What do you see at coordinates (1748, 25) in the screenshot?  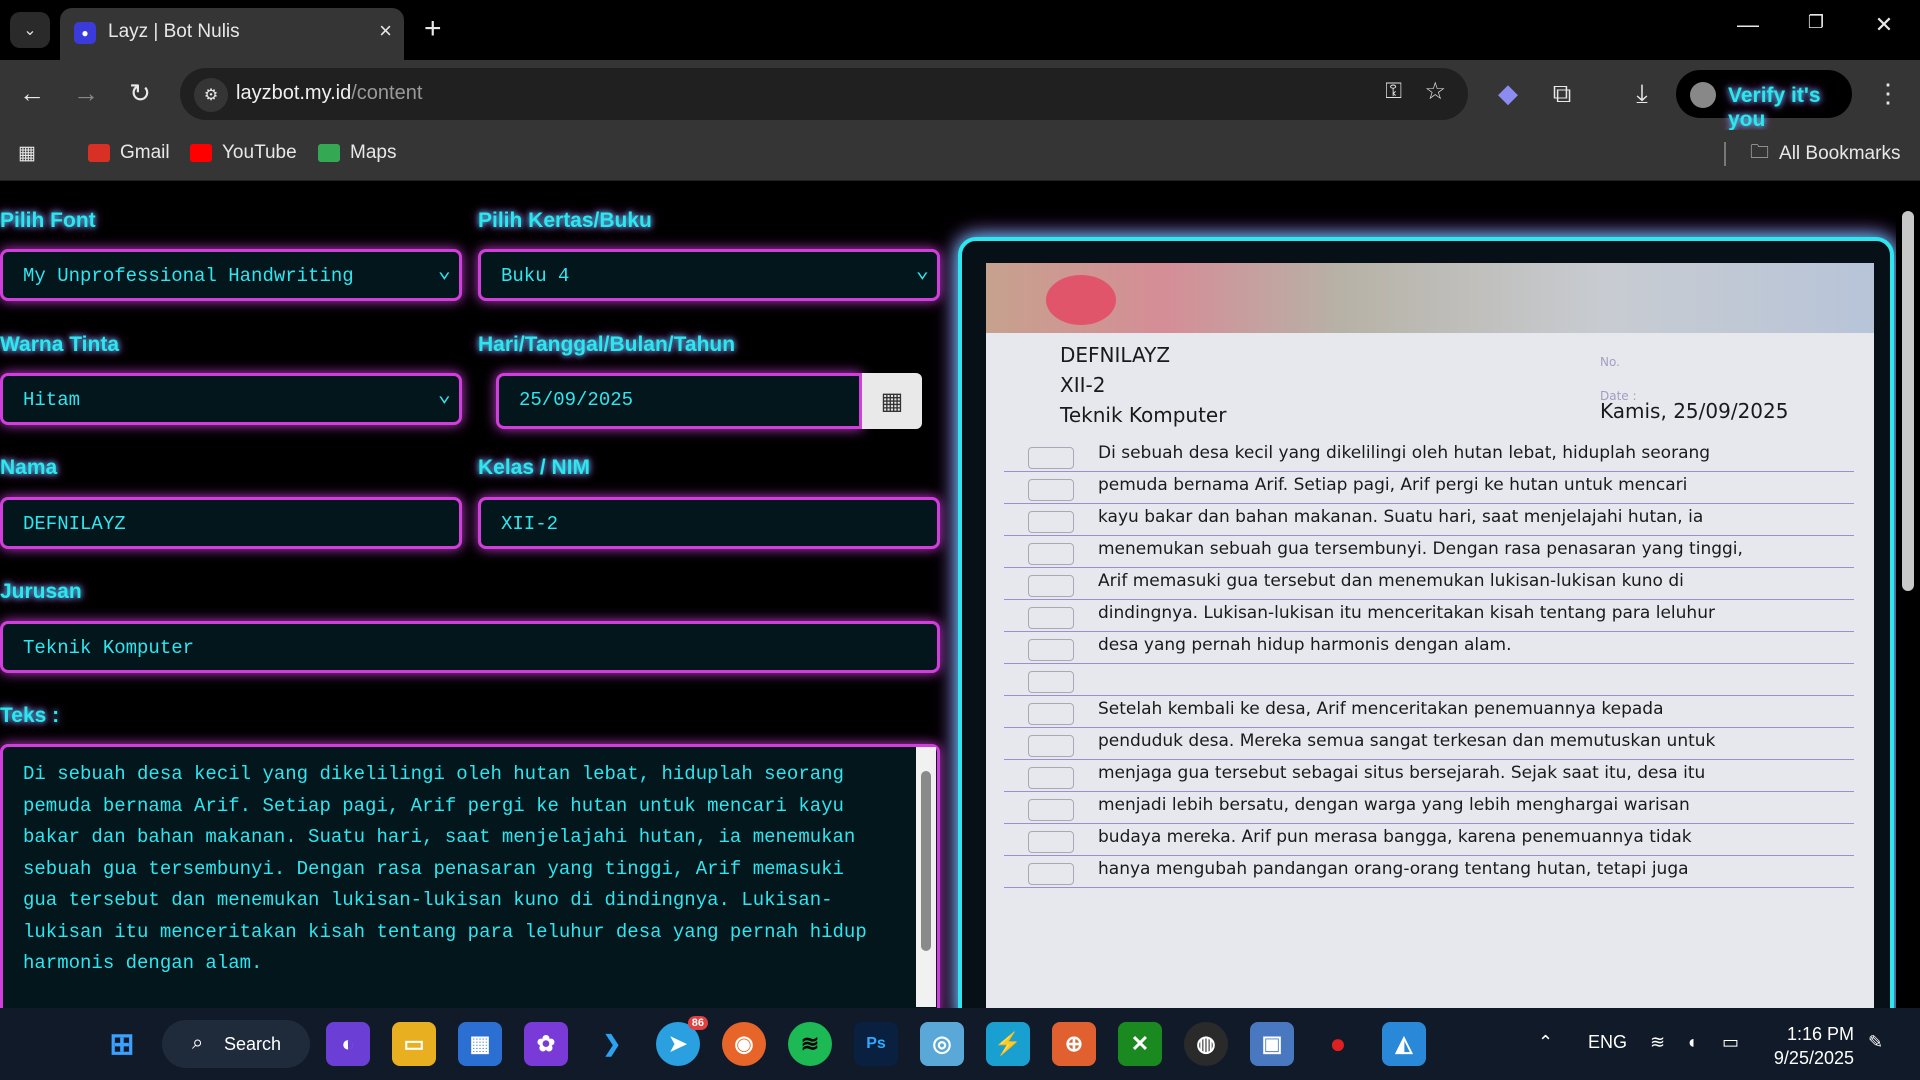 I see `minimize-icon: —` at bounding box center [1748, 25].